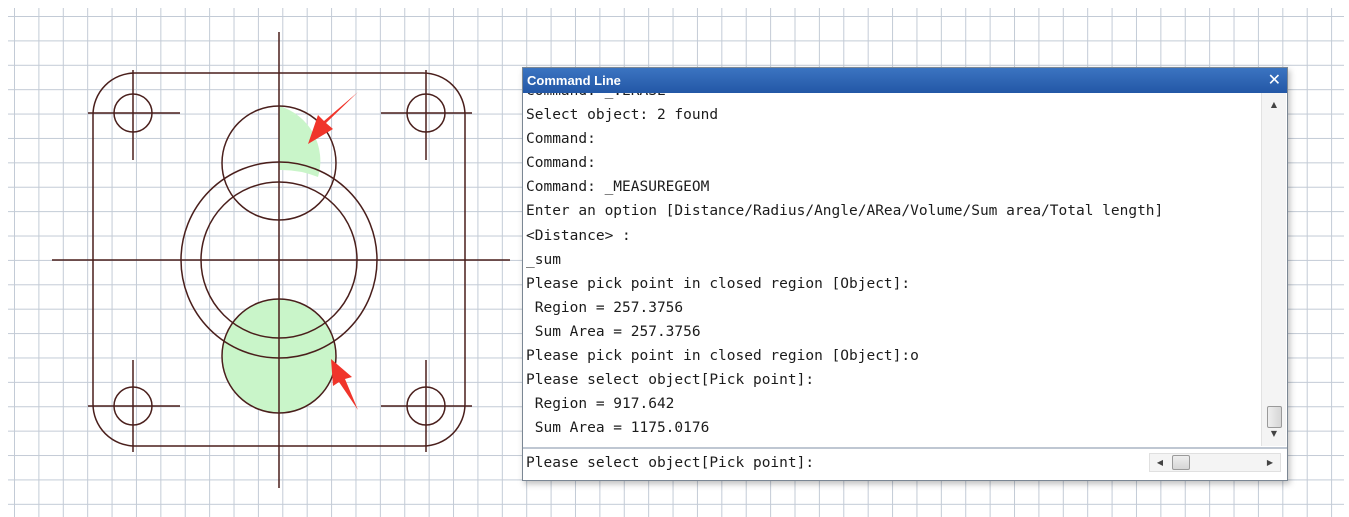 This screenshot has width=1349, height=517. Describe the element at coordinates (618, 428) in the screenshot. I see `history-line: Sum Area = 1175.0176` at that location.